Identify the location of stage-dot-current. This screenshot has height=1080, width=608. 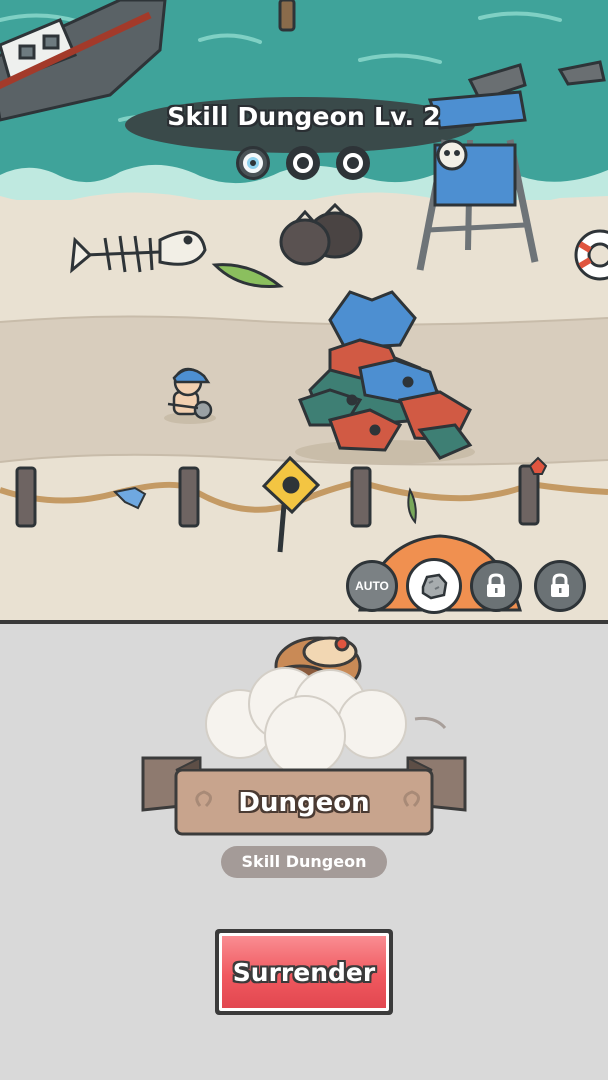
(253, 163).